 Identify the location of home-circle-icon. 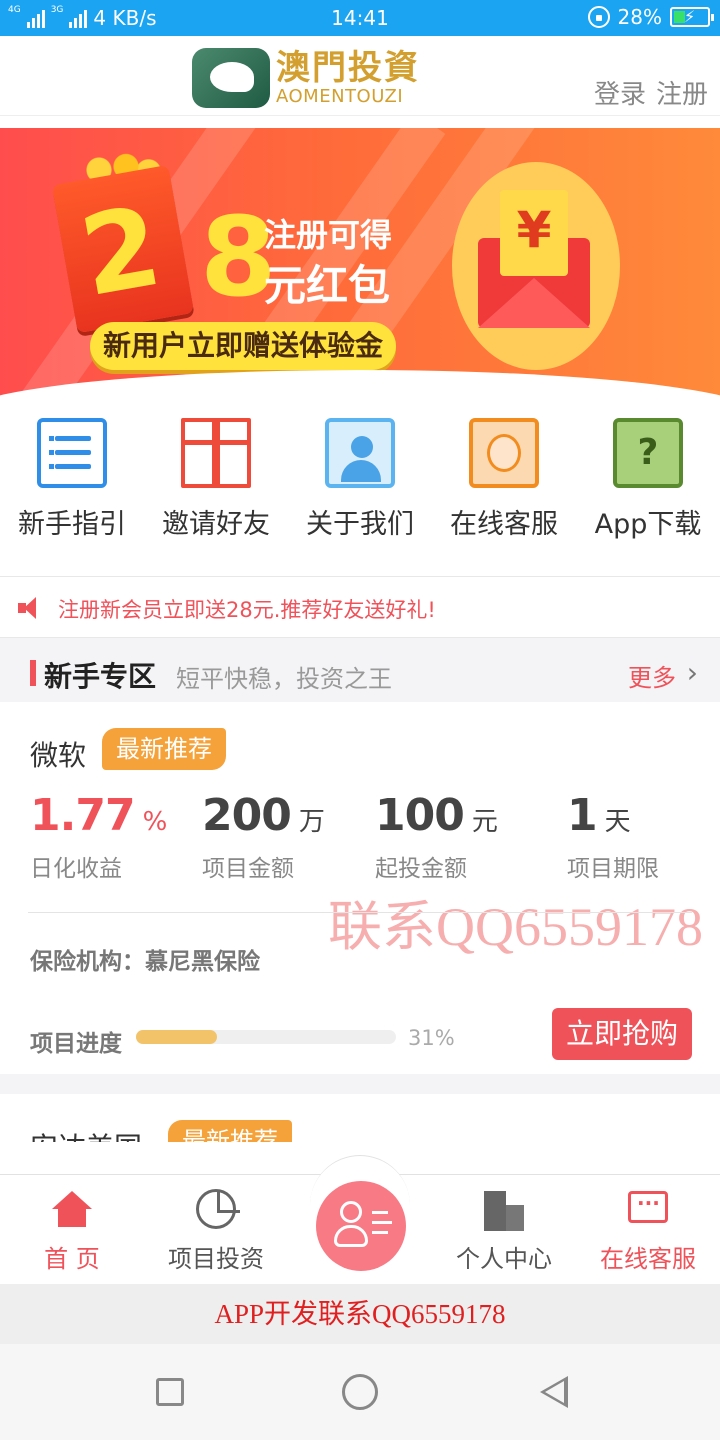
(360, 1392).